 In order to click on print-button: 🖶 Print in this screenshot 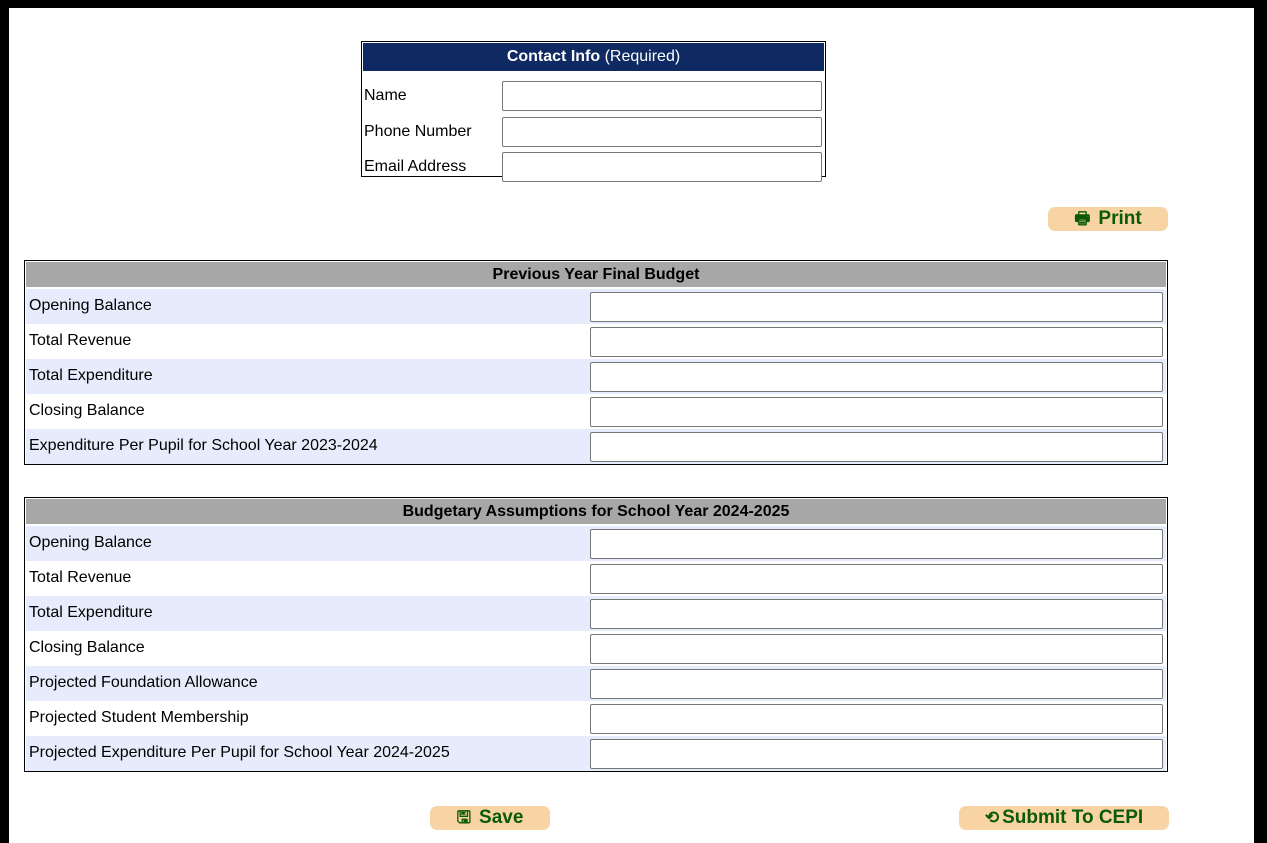, I will do `click(1108, 219)`.